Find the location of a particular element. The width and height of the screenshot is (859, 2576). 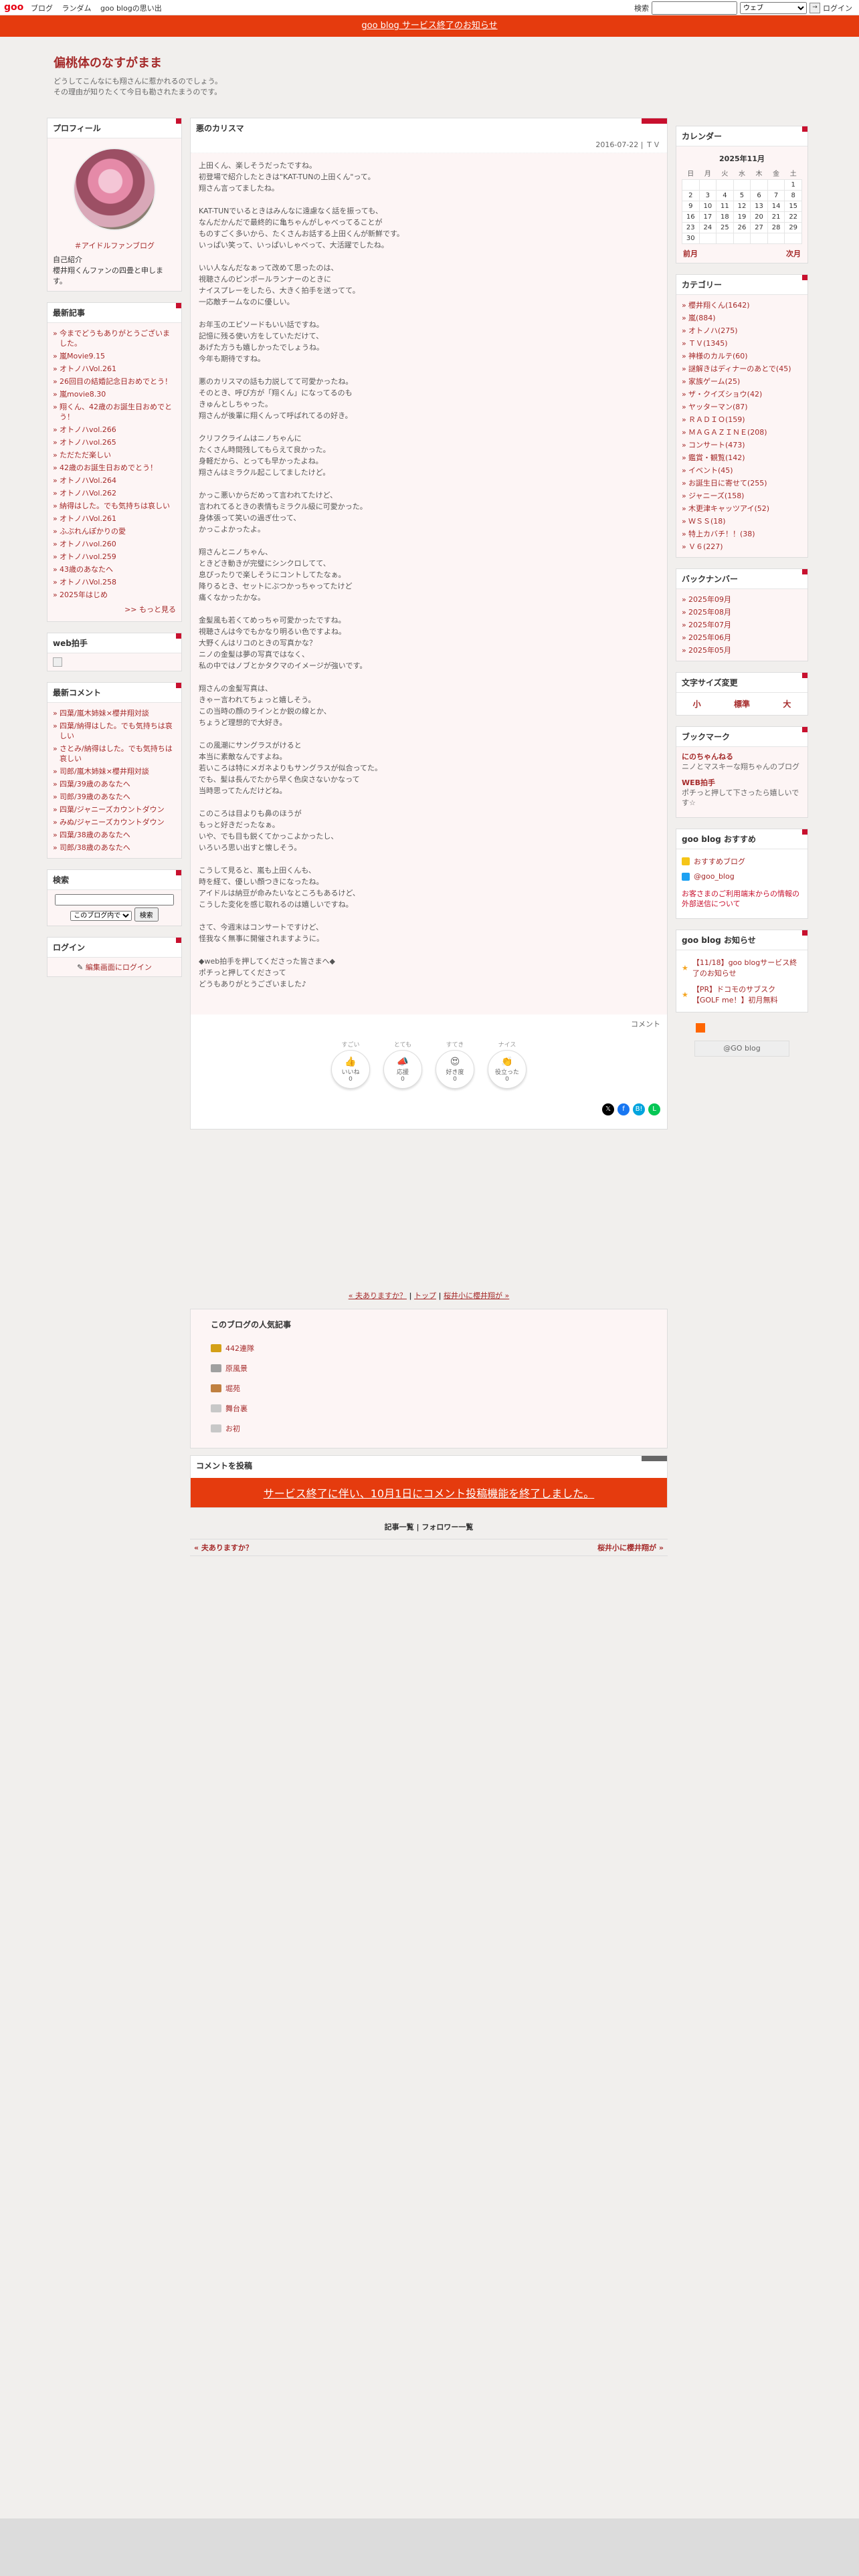

category-item: 木更津キャッツアイ(52) is located at coordinates (742, 509).